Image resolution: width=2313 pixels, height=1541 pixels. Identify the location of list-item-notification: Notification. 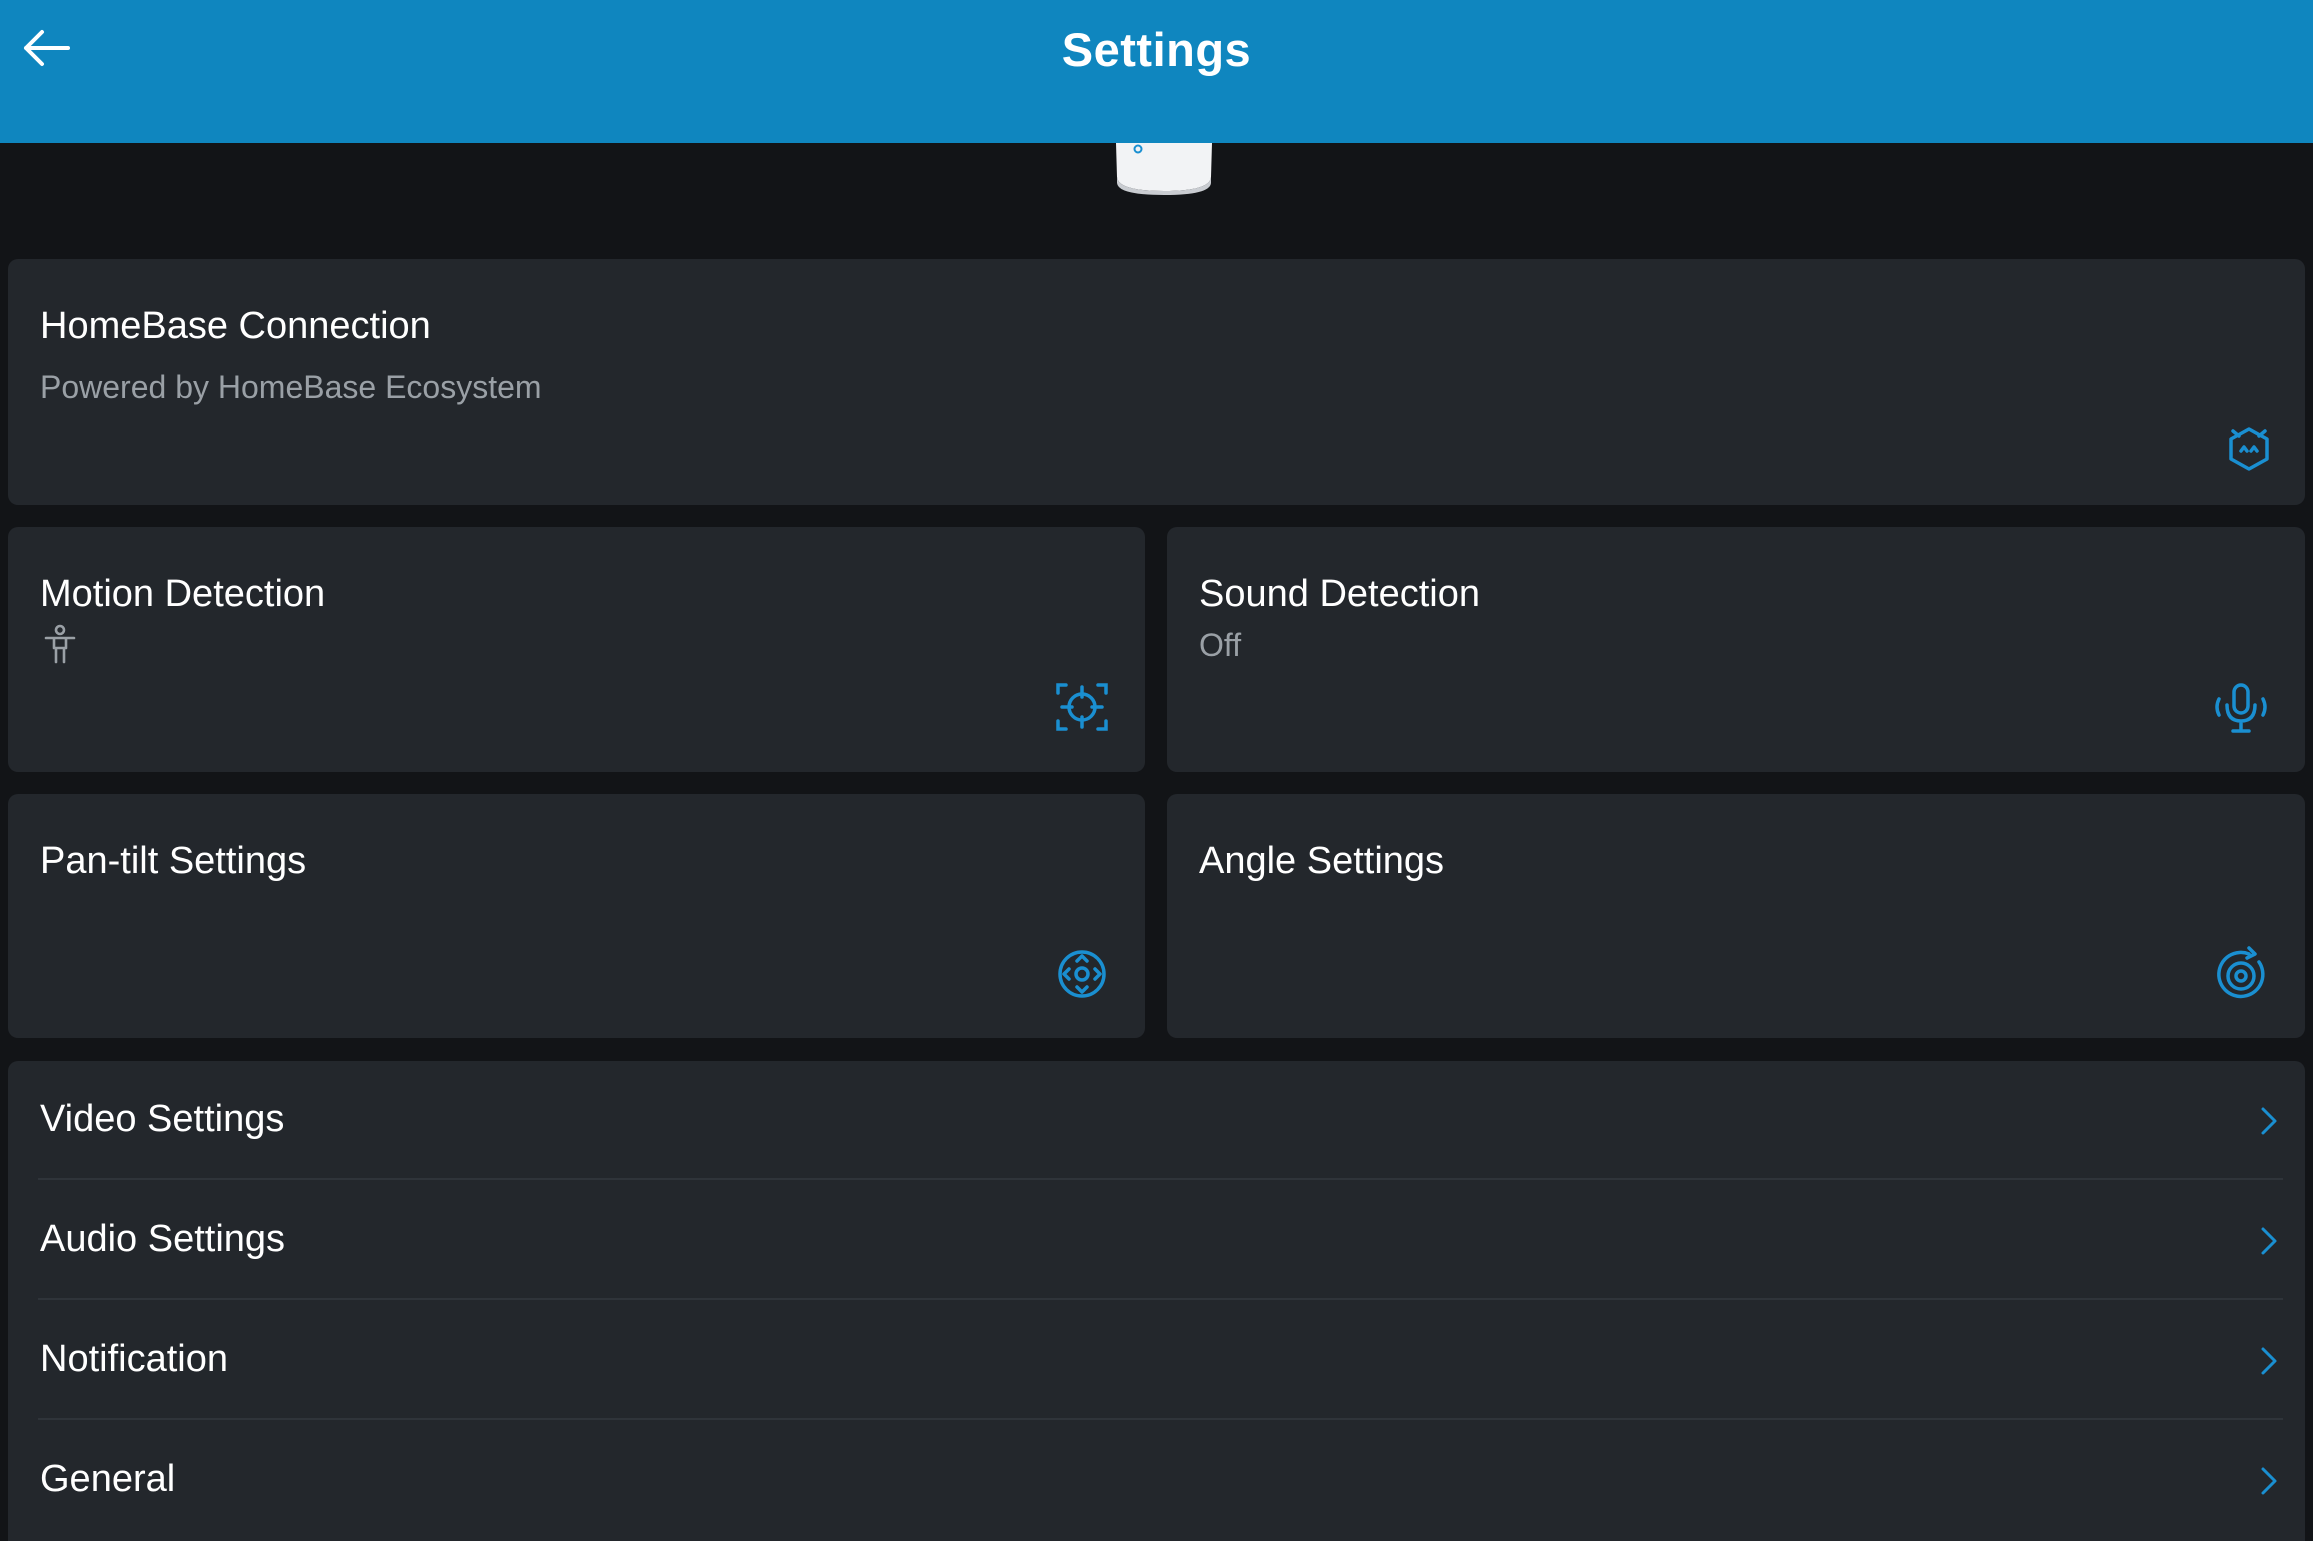
(1156, 1361).